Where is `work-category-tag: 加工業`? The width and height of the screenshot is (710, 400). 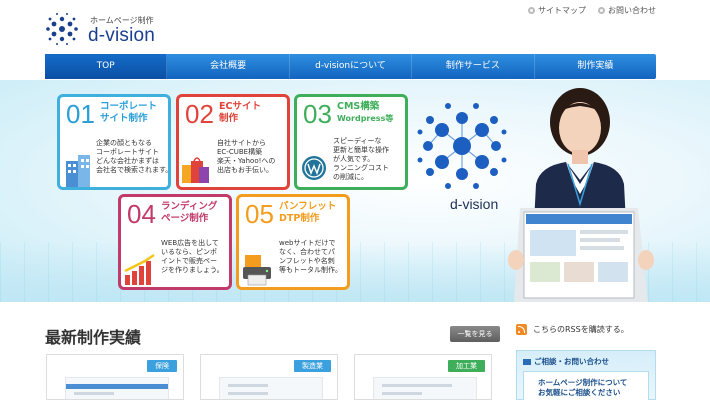
work-category-tag: 加工業 is located at coordinates (466, 366).